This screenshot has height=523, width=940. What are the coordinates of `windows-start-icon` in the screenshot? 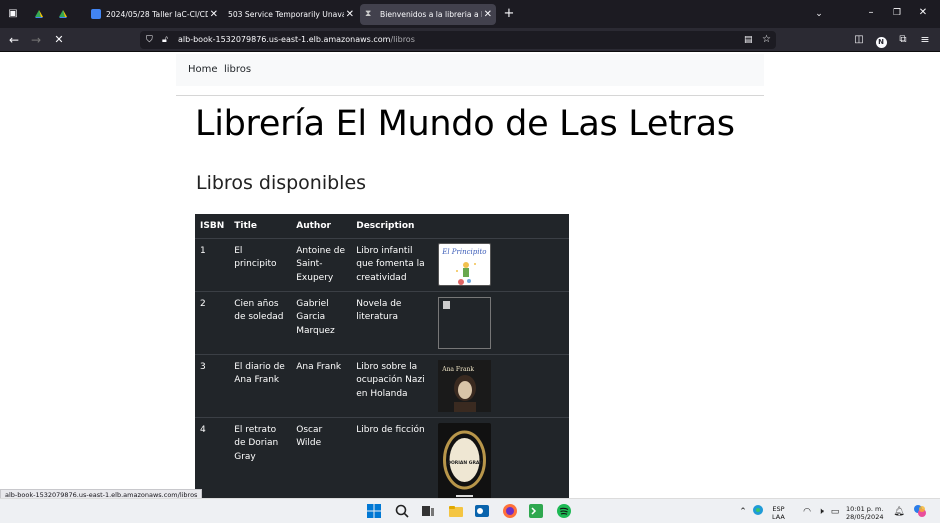 It's located at (374, 511).